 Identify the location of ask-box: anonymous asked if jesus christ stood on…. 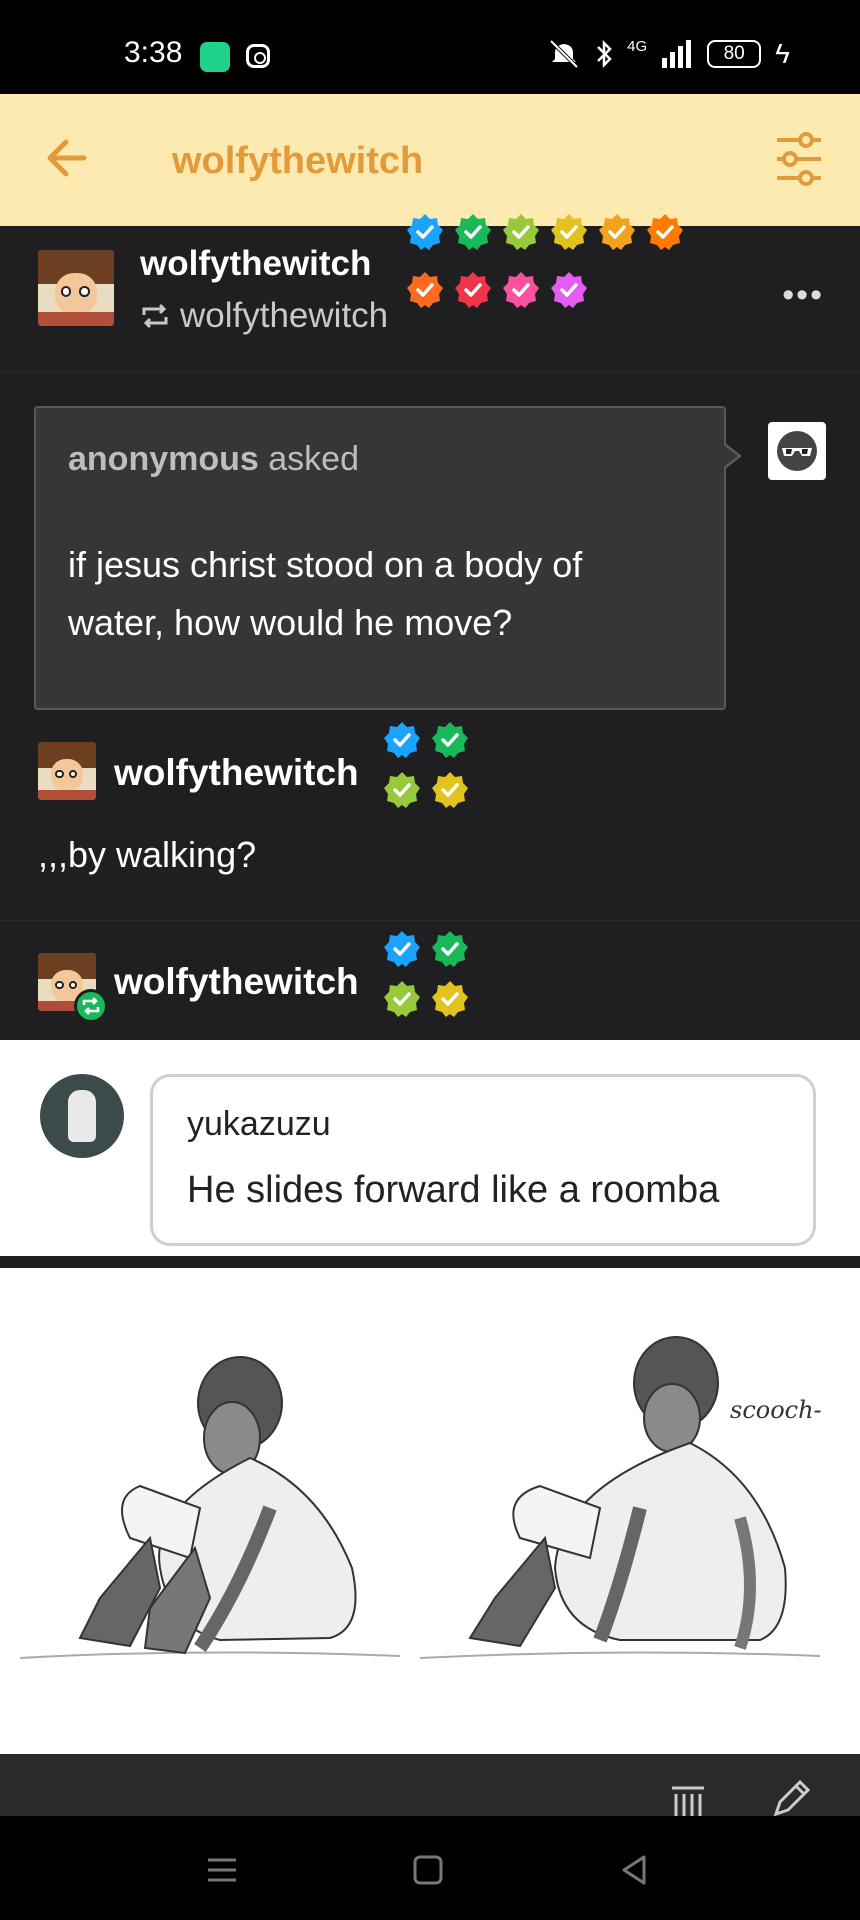
(380, 558).